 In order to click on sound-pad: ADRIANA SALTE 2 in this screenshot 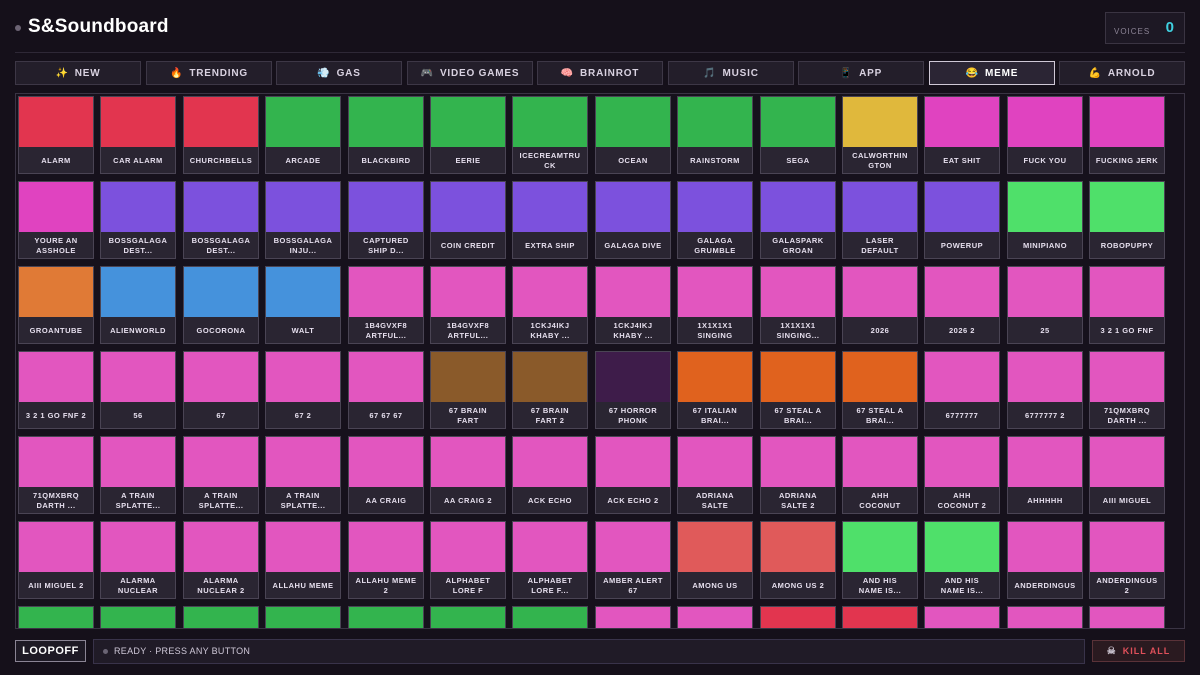, I will do `click(798, 475)`.